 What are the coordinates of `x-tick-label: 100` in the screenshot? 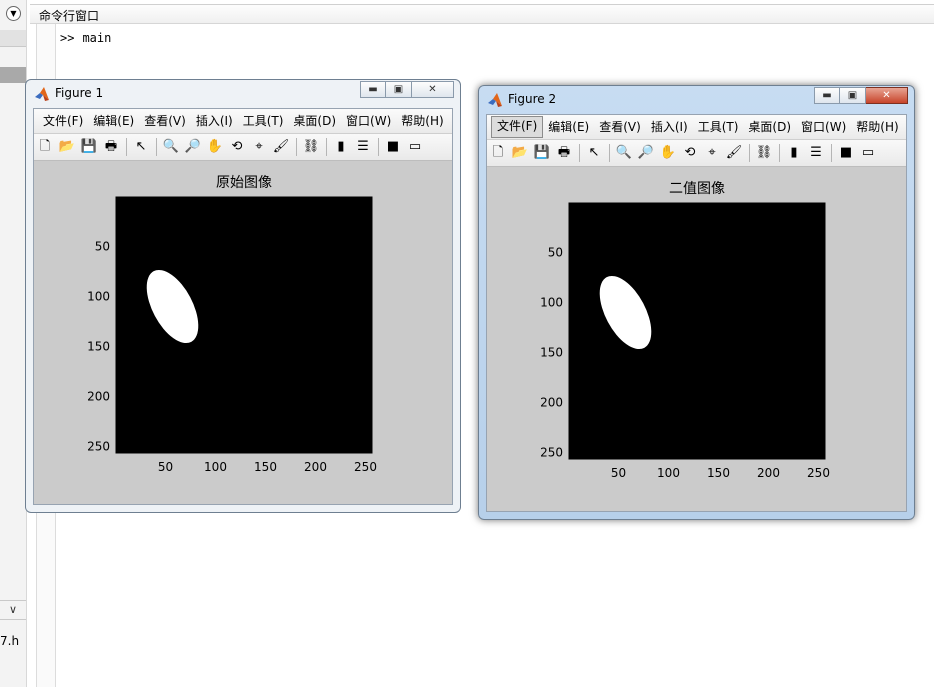 It's located at (668, 473).